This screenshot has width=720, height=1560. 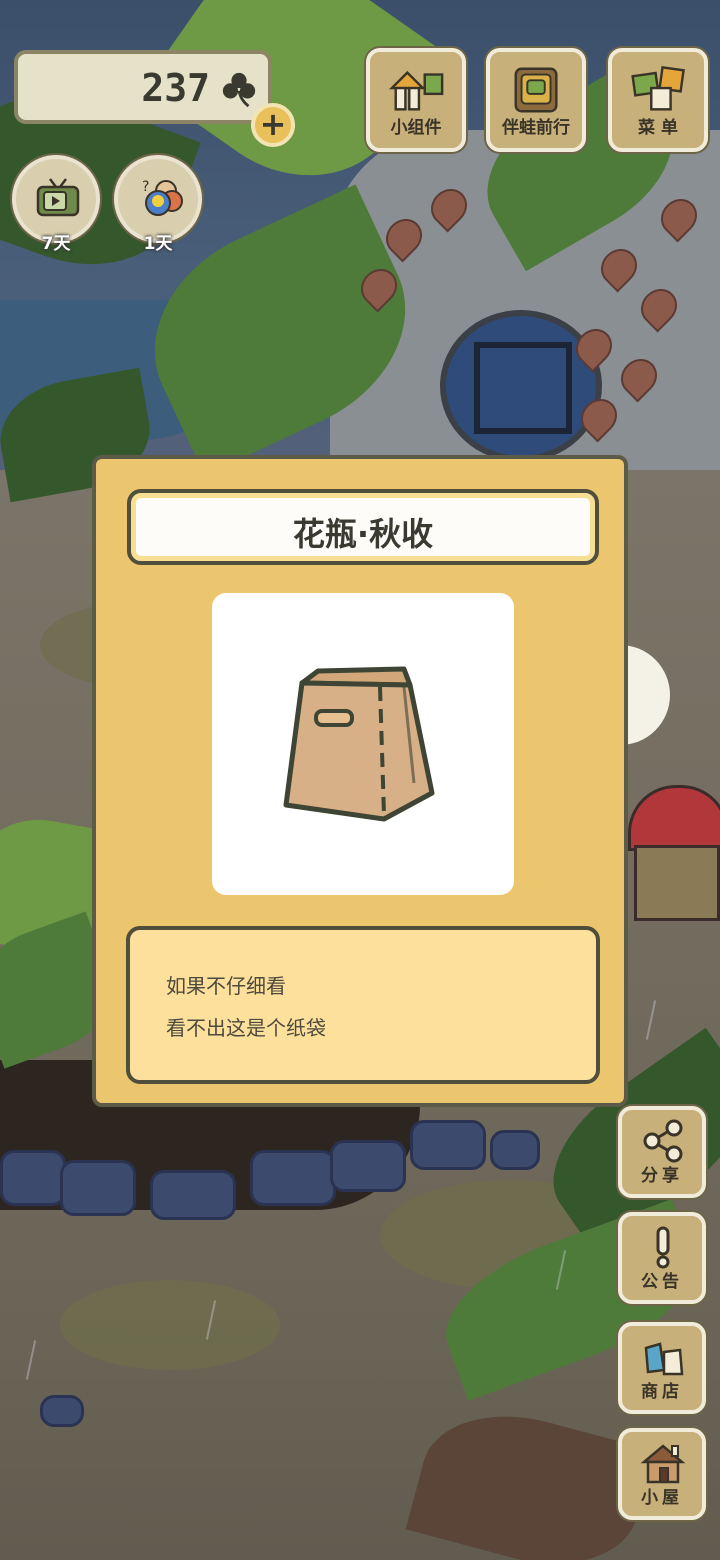 I want to click on item-title-box: 花瓶·秋收, so click(x=363, y=527).